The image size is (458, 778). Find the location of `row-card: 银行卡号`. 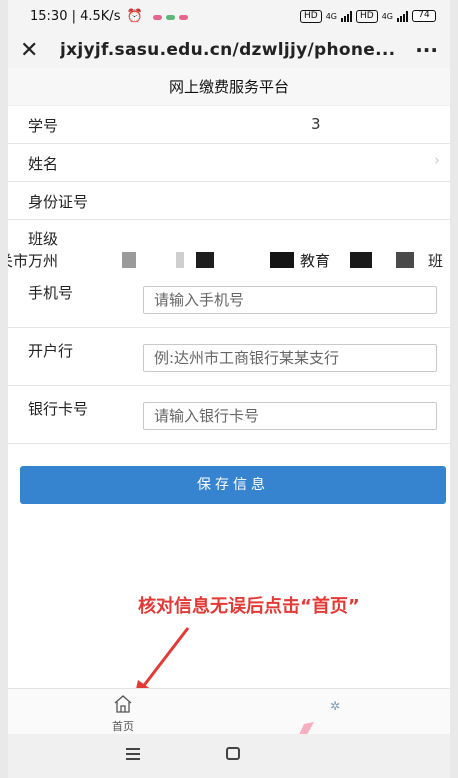

row-card: 银行卡号 is located at coordinates (229, 415).